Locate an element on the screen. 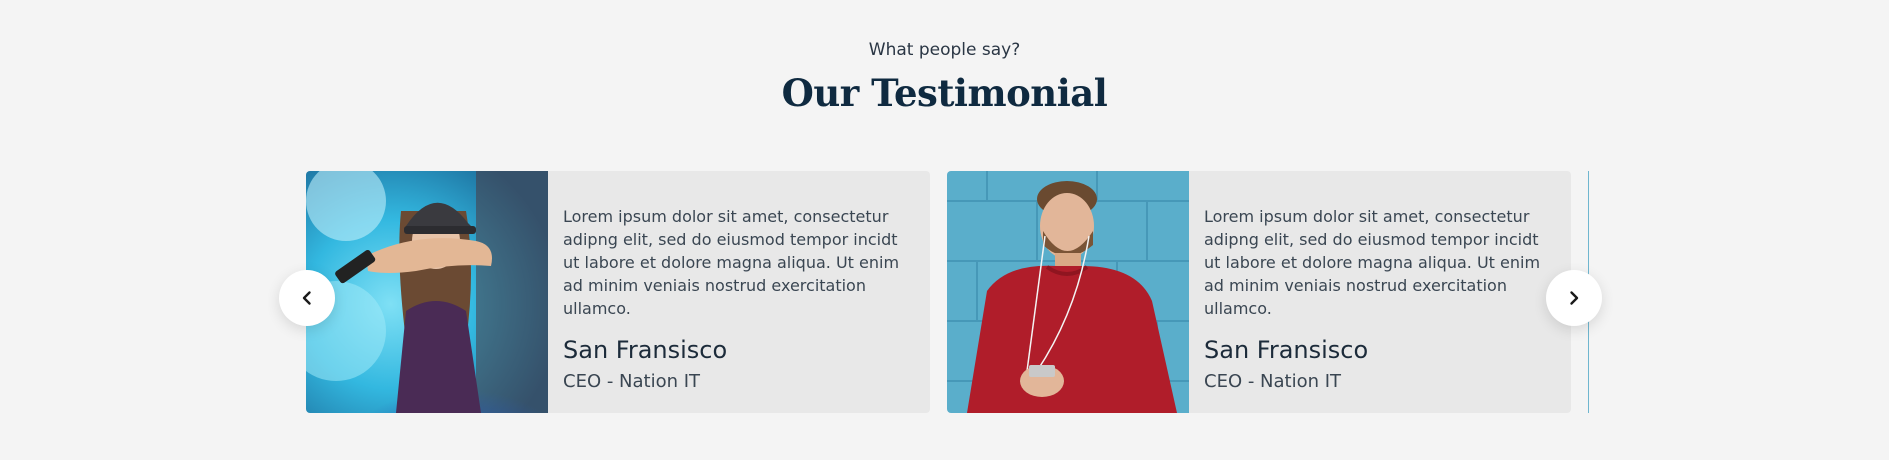 The height and width of the screenshot is (460, 1889). carousel-next-button is located at coordinates (1574, 298).